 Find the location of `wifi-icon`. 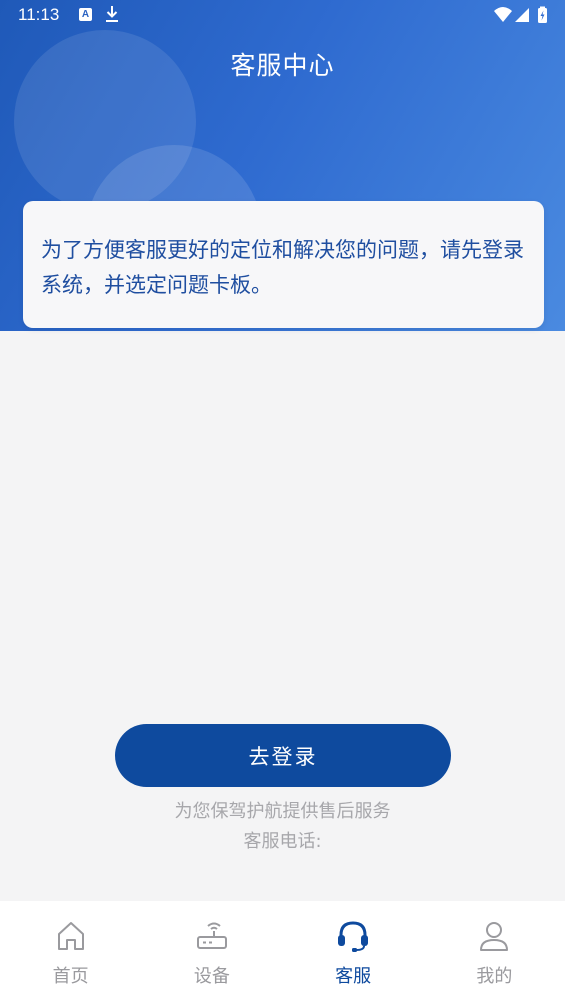

wifi-icon is located at coordinates (503, 14).